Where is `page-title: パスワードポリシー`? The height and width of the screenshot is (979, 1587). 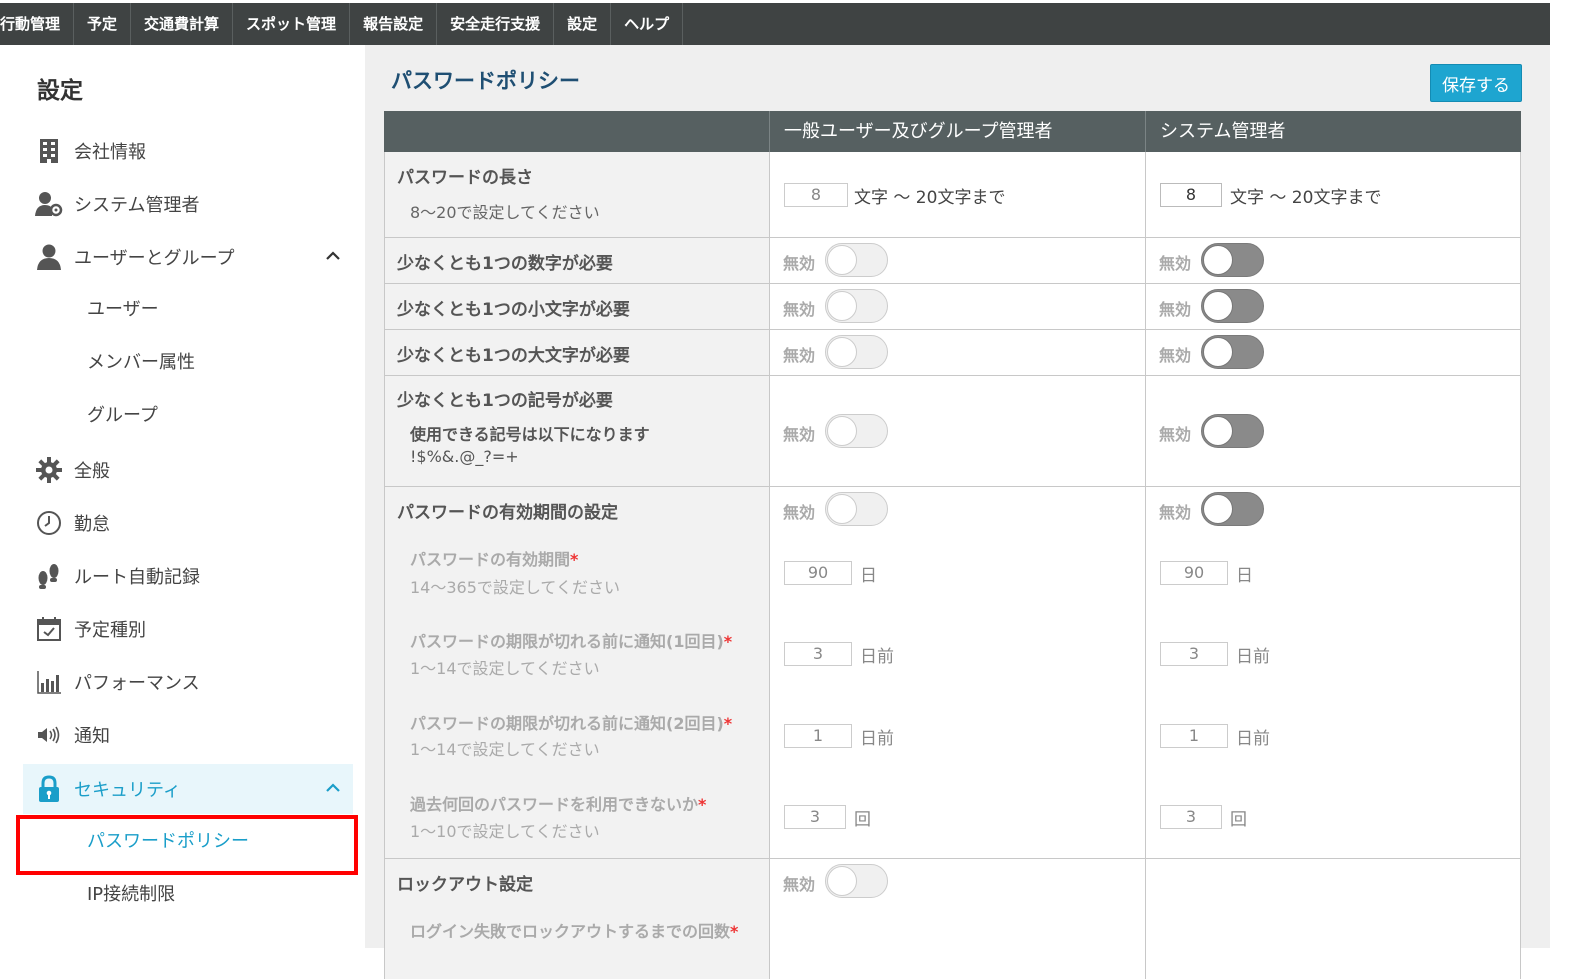 page-title: パスワードポリシー is located at coordinates (485, 81).